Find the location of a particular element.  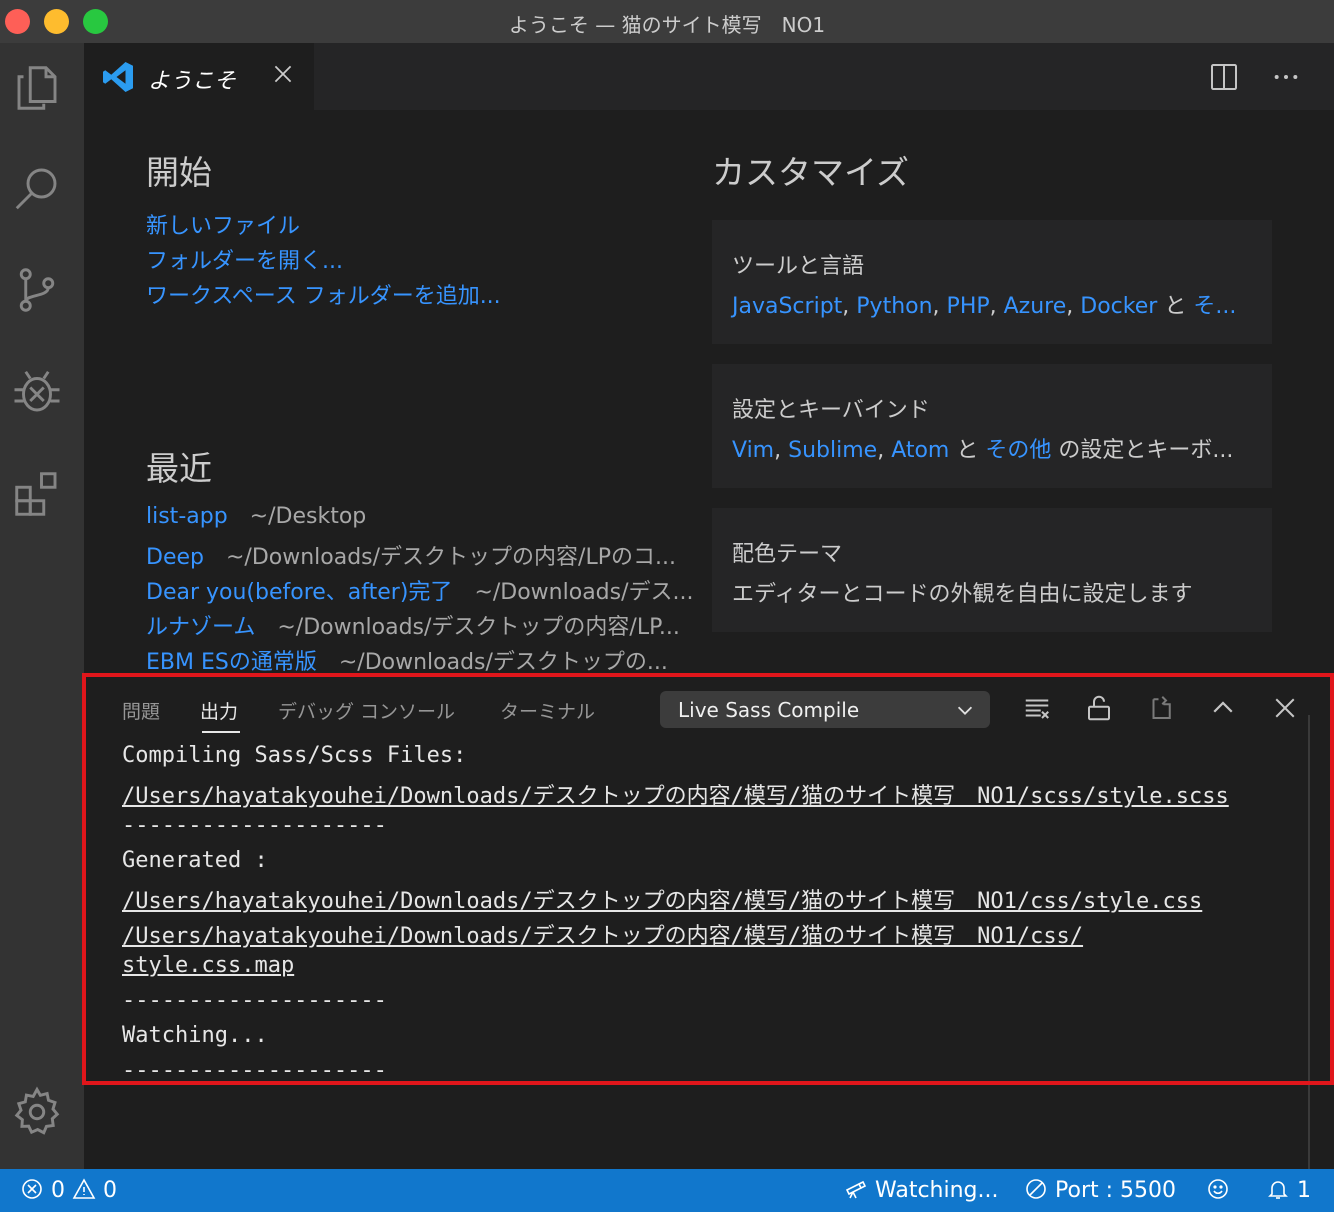

output-channel-value: Live Sass Compile is located at coordinates (769, 710).